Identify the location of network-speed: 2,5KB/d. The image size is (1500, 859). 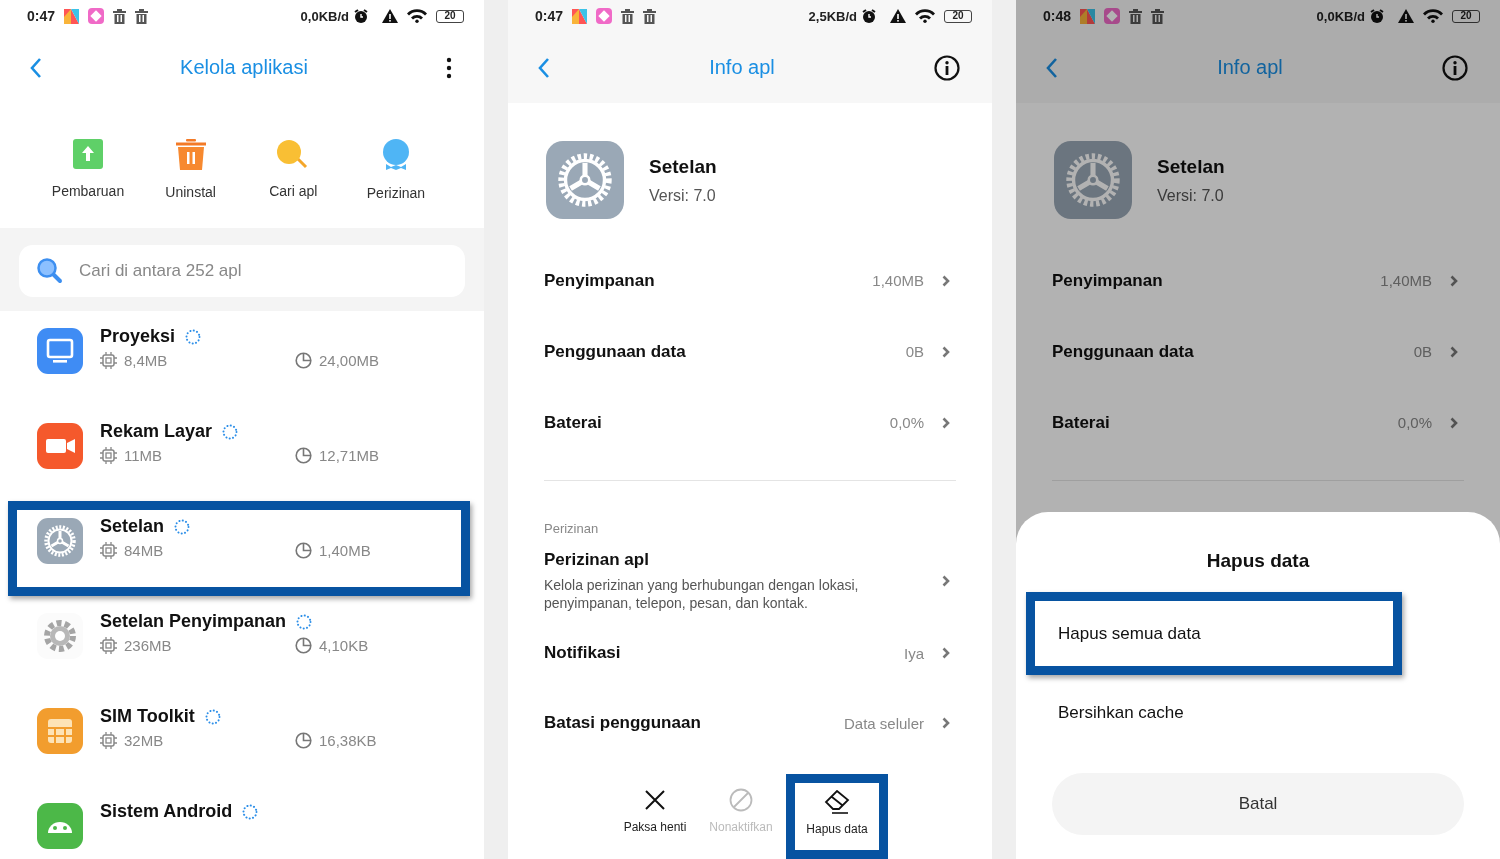
(832, 16).